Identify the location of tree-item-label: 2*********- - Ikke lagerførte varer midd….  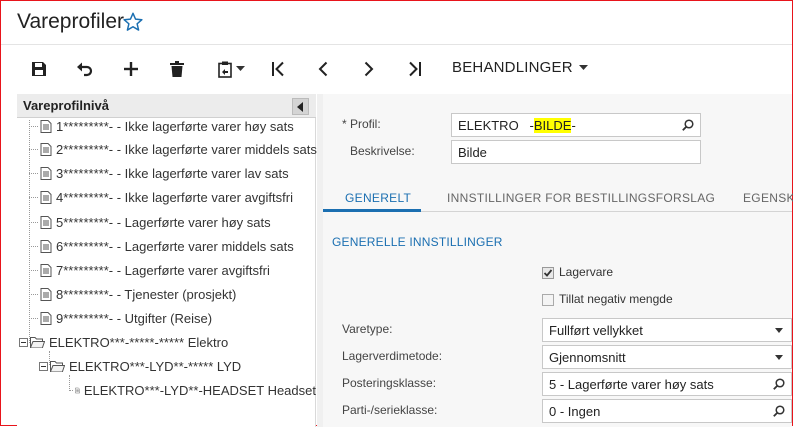
(186, 149).